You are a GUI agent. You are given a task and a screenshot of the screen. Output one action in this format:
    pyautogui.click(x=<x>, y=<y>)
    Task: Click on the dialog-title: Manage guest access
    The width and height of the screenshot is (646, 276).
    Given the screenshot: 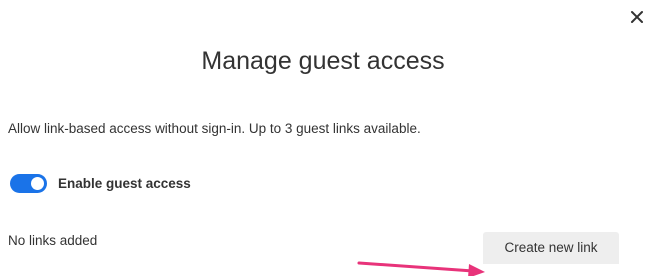 What is the action you would take?
    pyautogui.click(x=323, y=61)
    